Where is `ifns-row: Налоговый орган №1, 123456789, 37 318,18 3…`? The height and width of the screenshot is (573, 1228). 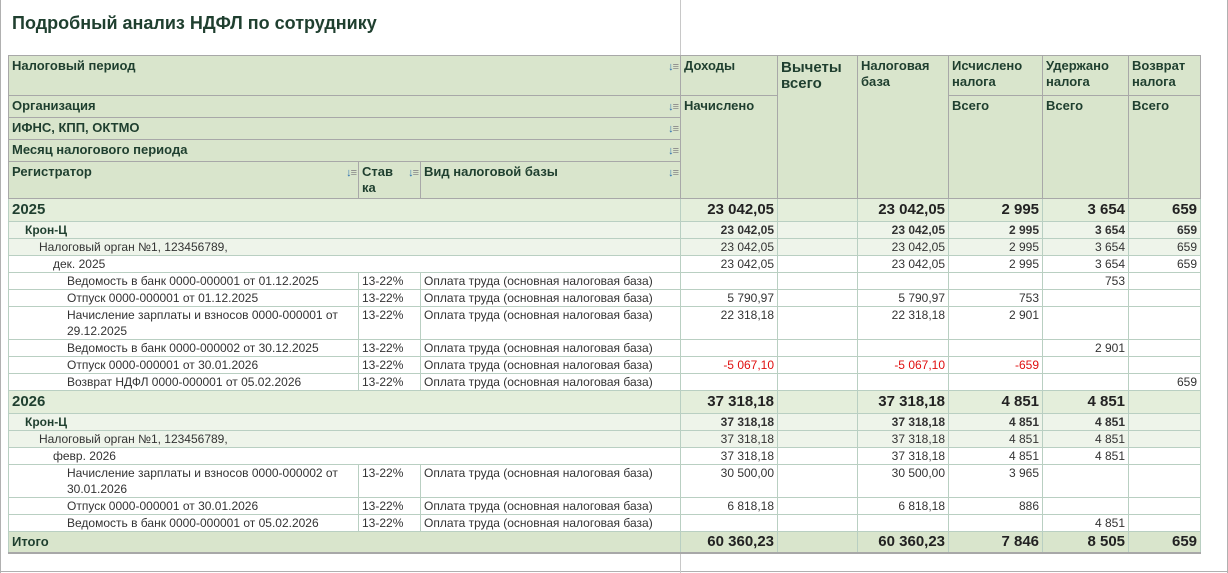
ifns-row: Налоговый орган №1, 123456789, 37 318,18 3… is located at coordinates (604, 439).